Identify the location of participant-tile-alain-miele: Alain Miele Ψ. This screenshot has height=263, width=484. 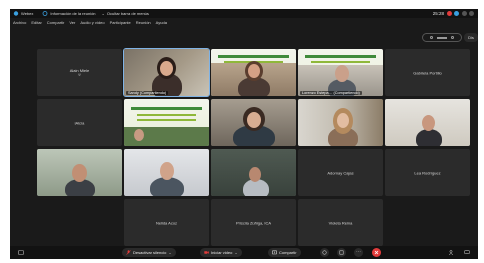
(79, 72).